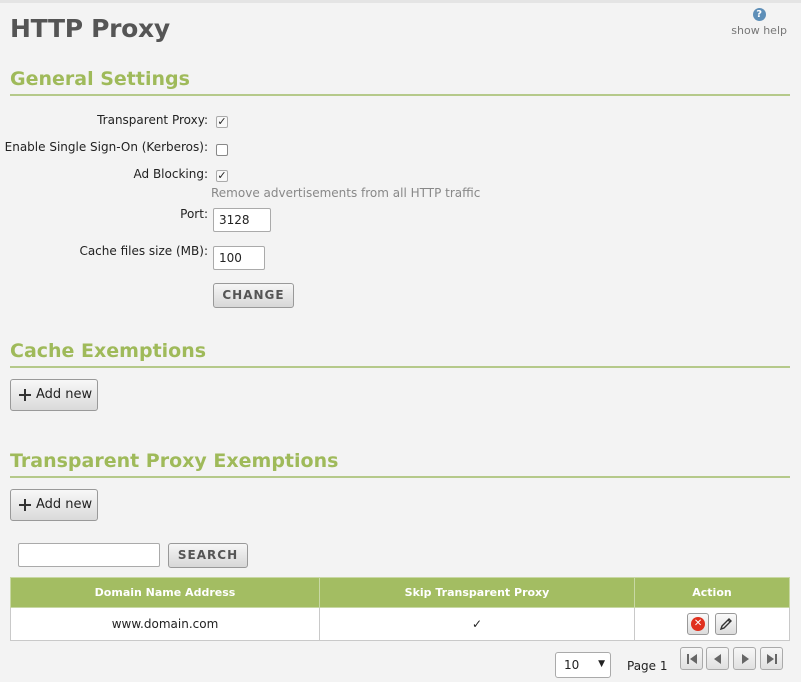 The height and width of the screenshot is (682, 801). I want to click on sso-label: Enable Single Sign-On (Kerberos):, so click(106, 147).